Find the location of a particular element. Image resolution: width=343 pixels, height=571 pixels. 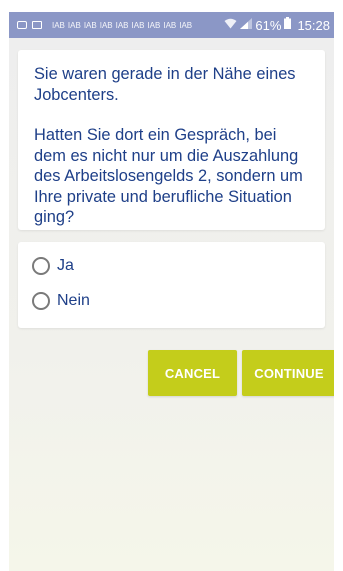

image-notification-icon is located at coordinates (37, 25).